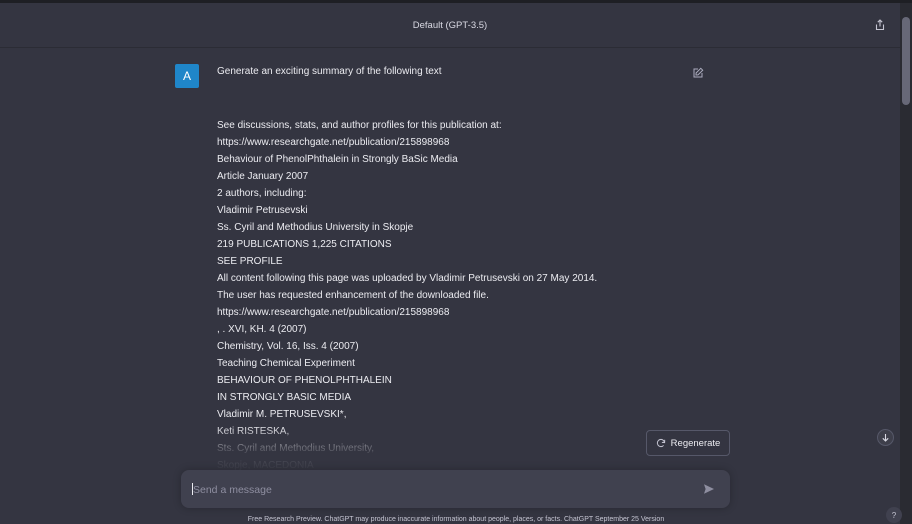 The image size is (912, 524). Describe the element at coordinates (906, 61) in the screenshot. I see `scrollbar-thumb` at that location.